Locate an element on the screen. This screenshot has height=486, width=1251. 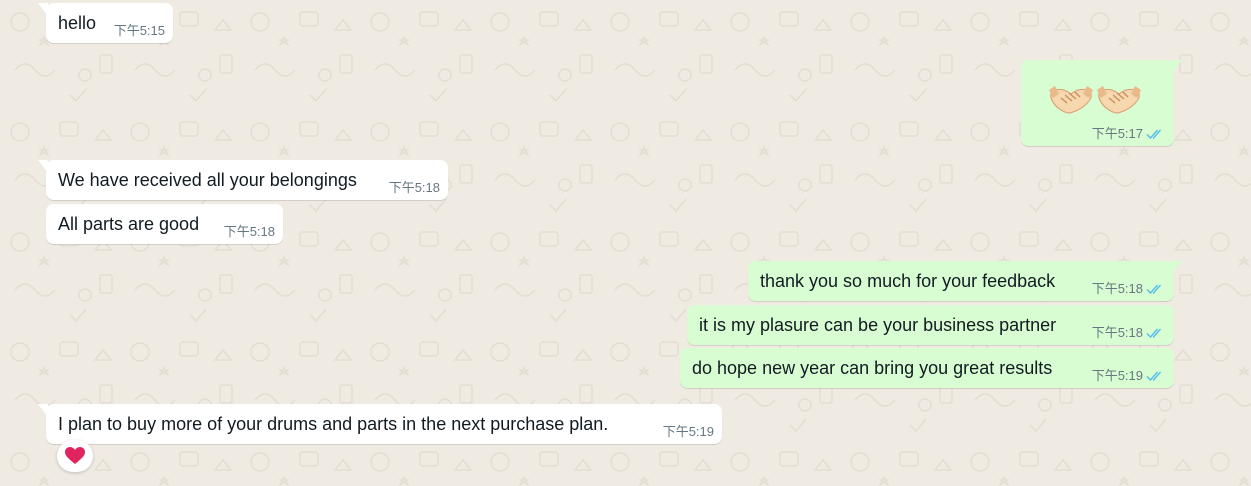
message-text: thank you so much for your feedback is located at coordinates (908, 281).